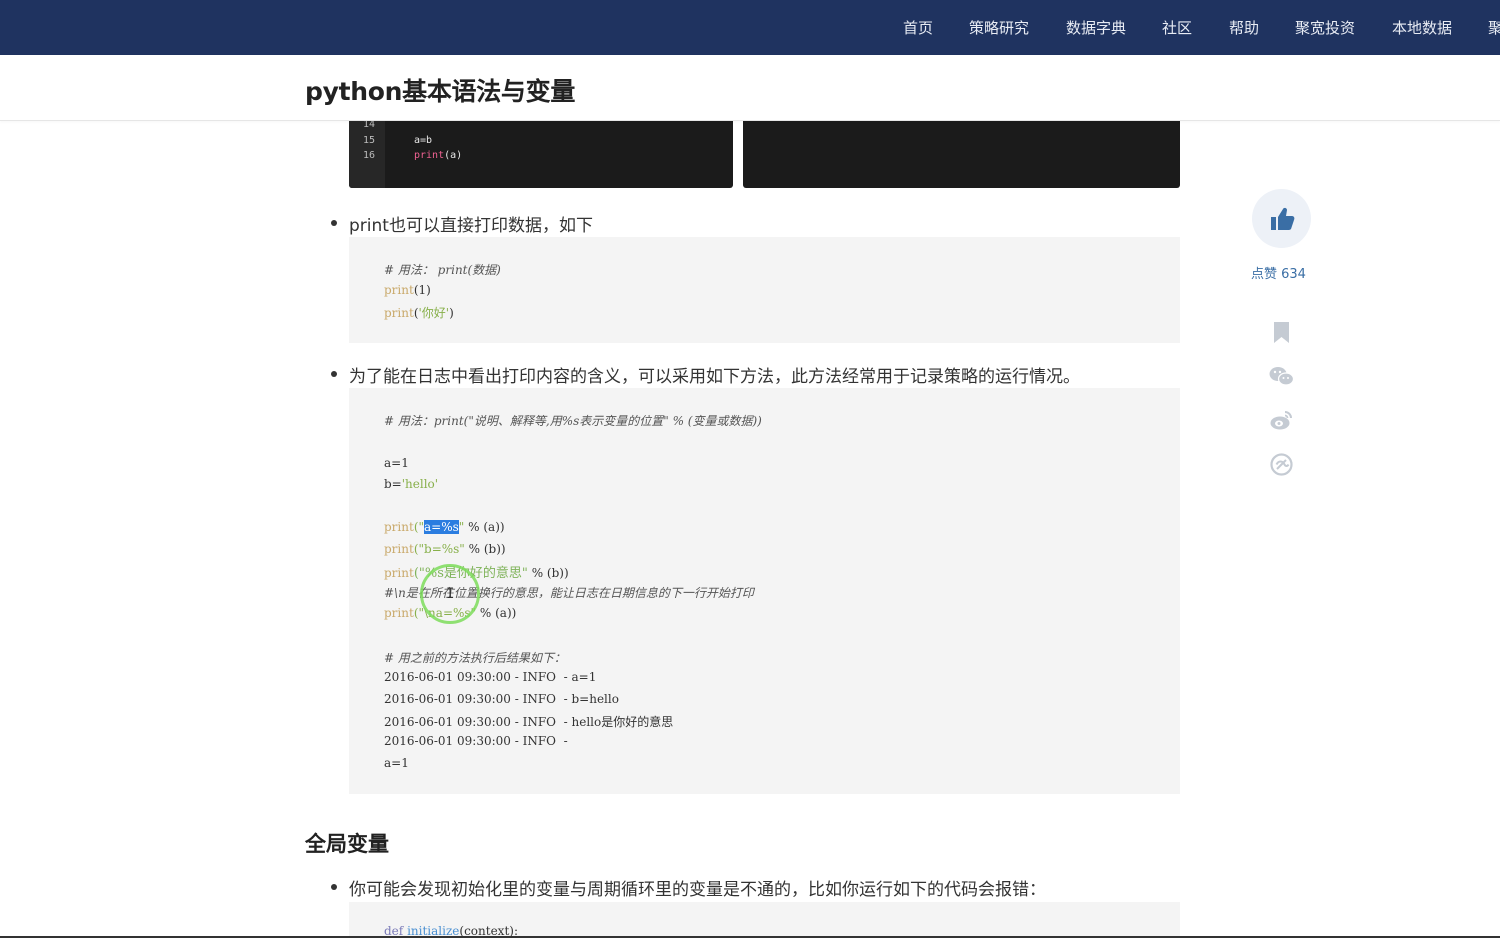  Describe the element at coordinates (396, 463) in the screenshot. I see `code-line: a=1` at that location.